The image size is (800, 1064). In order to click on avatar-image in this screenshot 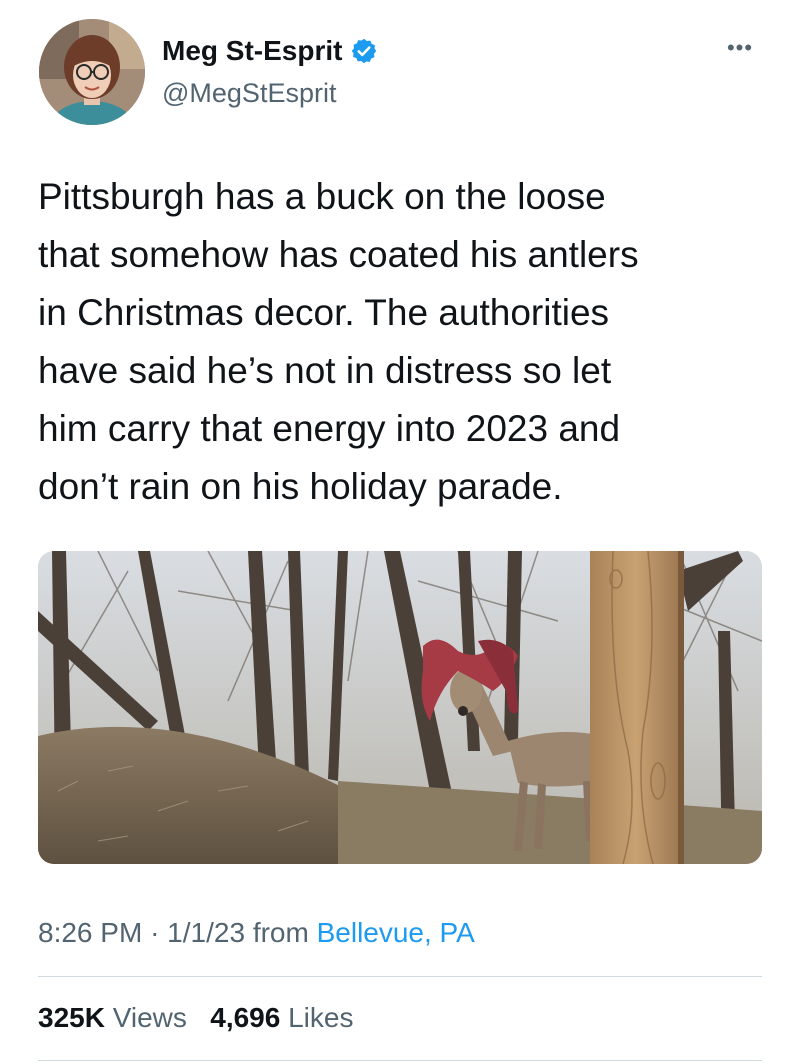, I will do `click(92, 72)`.